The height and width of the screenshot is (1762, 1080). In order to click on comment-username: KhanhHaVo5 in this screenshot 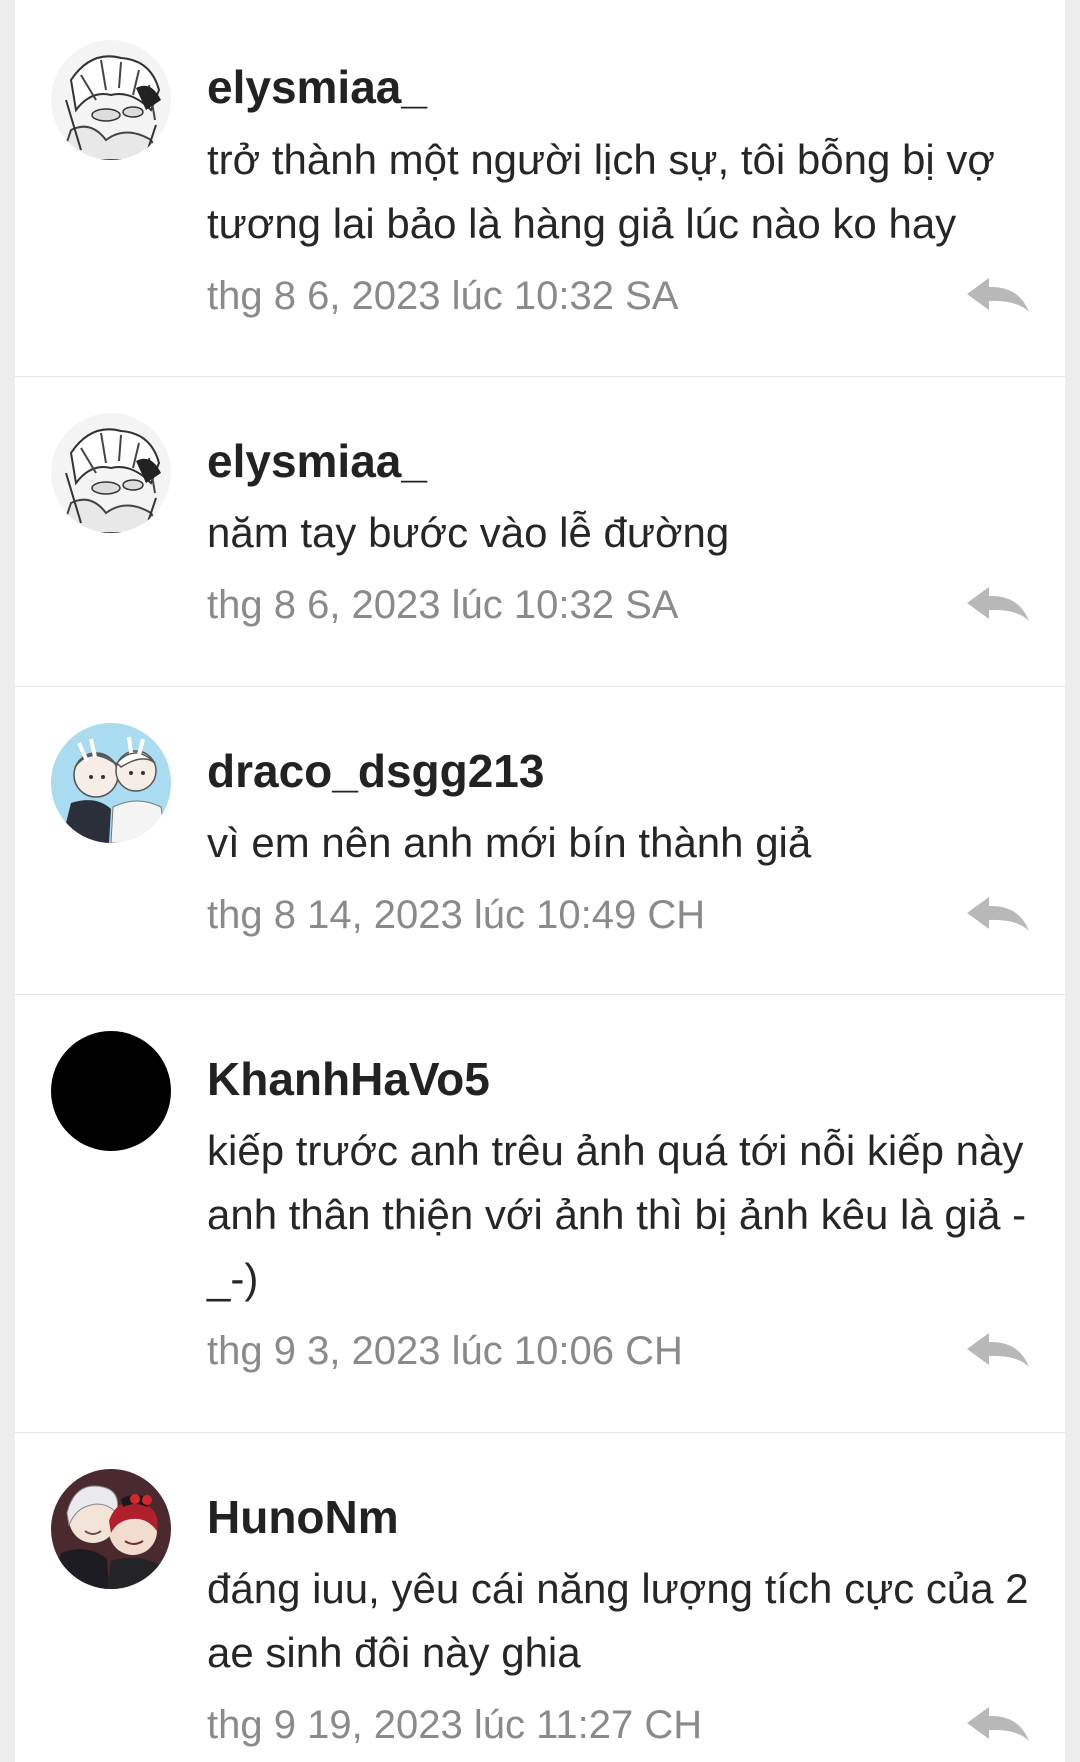, I will do `click(348, 1079)`.